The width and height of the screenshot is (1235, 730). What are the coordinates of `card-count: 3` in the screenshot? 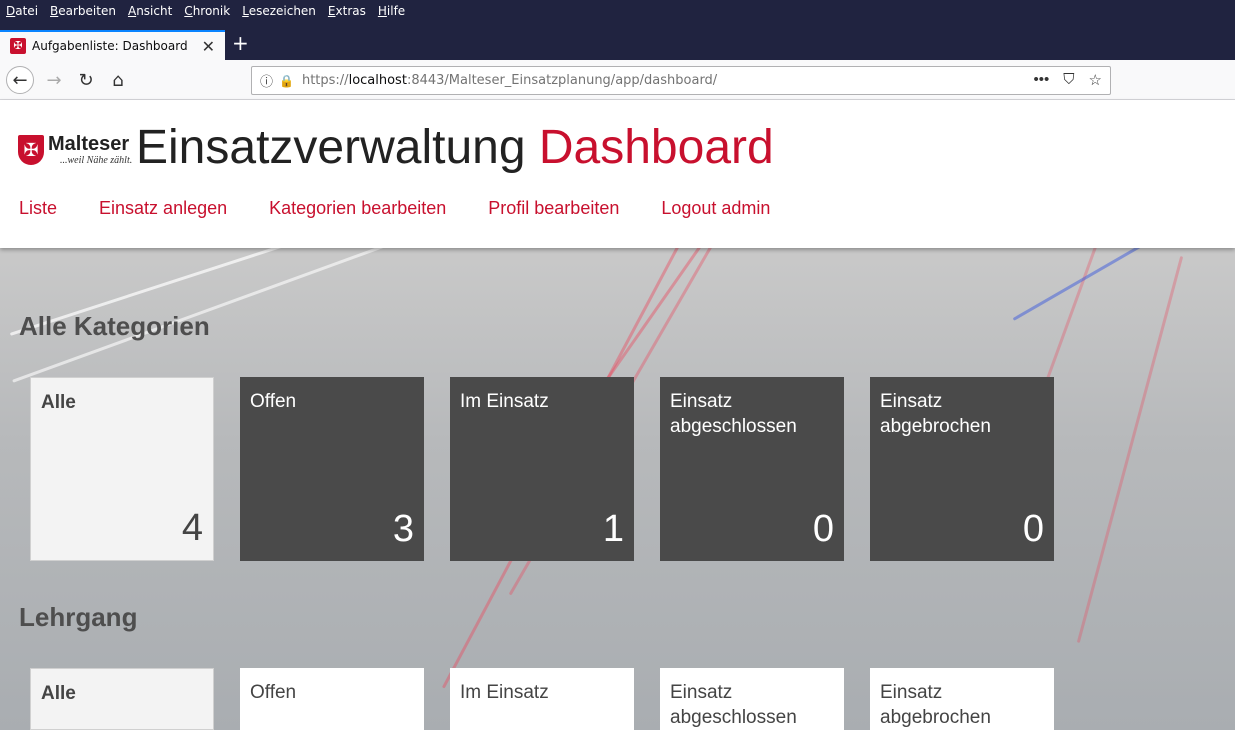 It's located at (403, 529).